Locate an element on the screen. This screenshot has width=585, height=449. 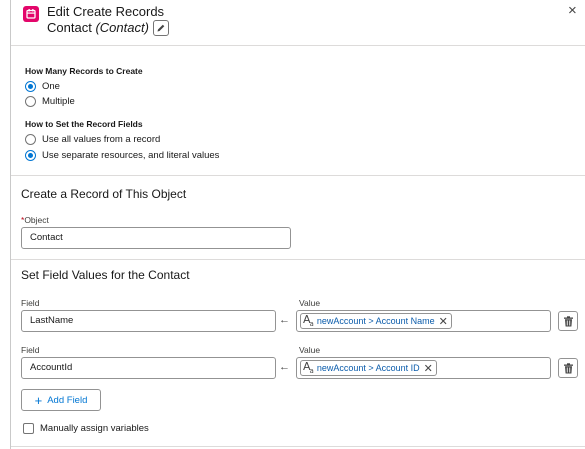
manual-assign-checkbox is located at coordinates (28, 428).